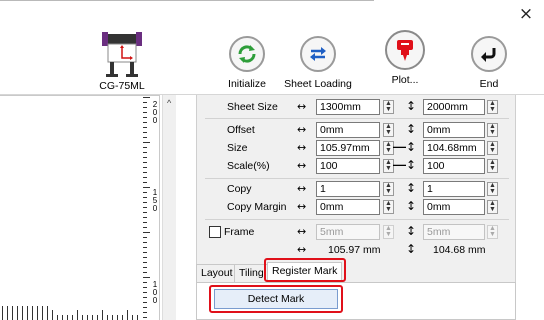 This screenshot has width=544, height=320. Describe the element at coordinates (348, 189) in the screenshot. I see `copy-x-field: 1` at that location.